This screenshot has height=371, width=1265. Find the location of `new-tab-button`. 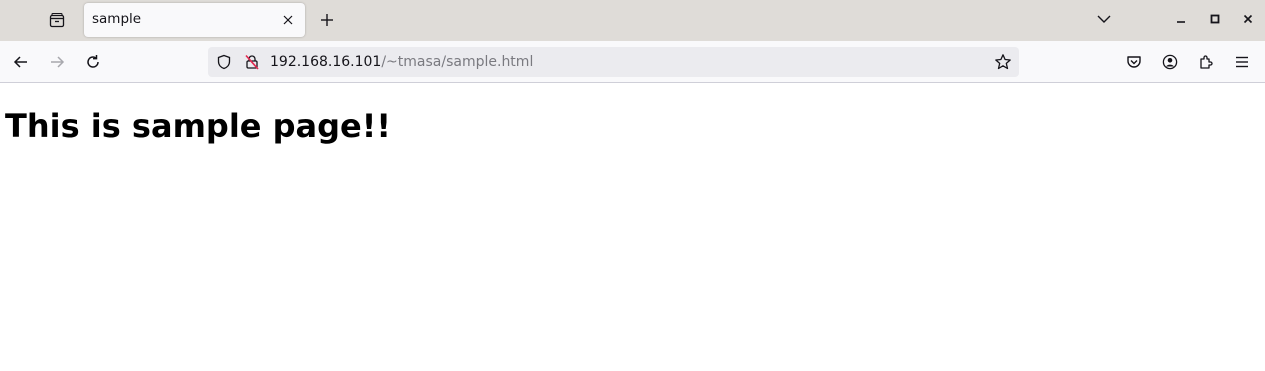

new-tab-button is located at coordinates (327, 20).